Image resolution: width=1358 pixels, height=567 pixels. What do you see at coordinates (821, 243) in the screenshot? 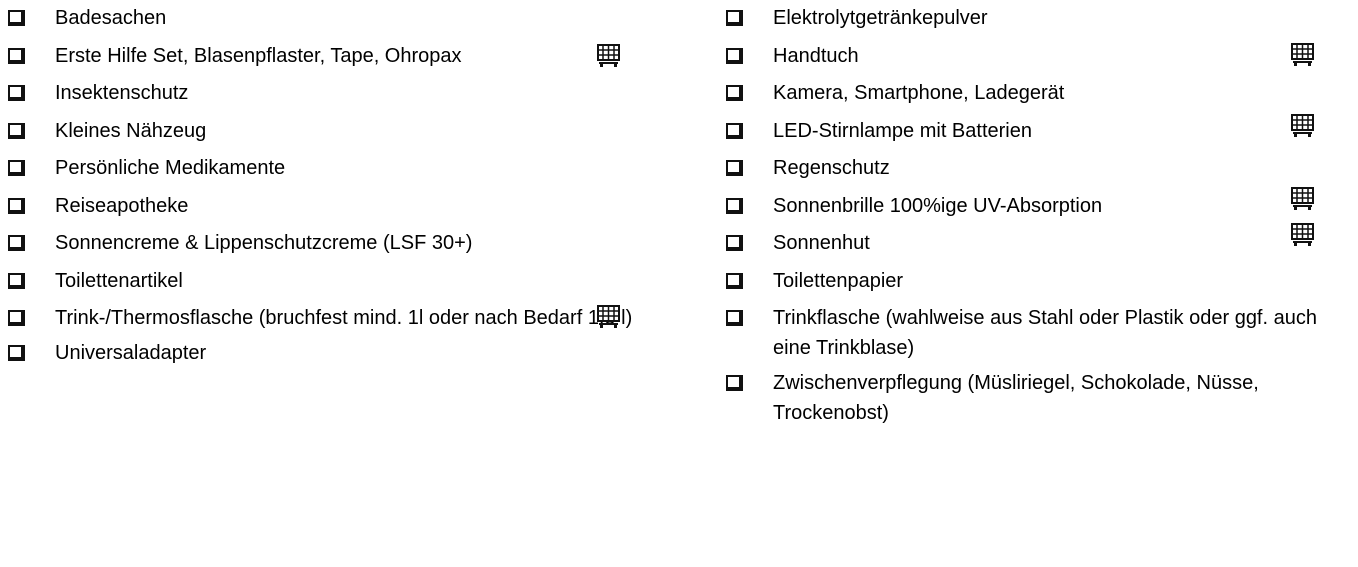
I see `item-label: Sonnenhut` at bounding box center [821, 243].